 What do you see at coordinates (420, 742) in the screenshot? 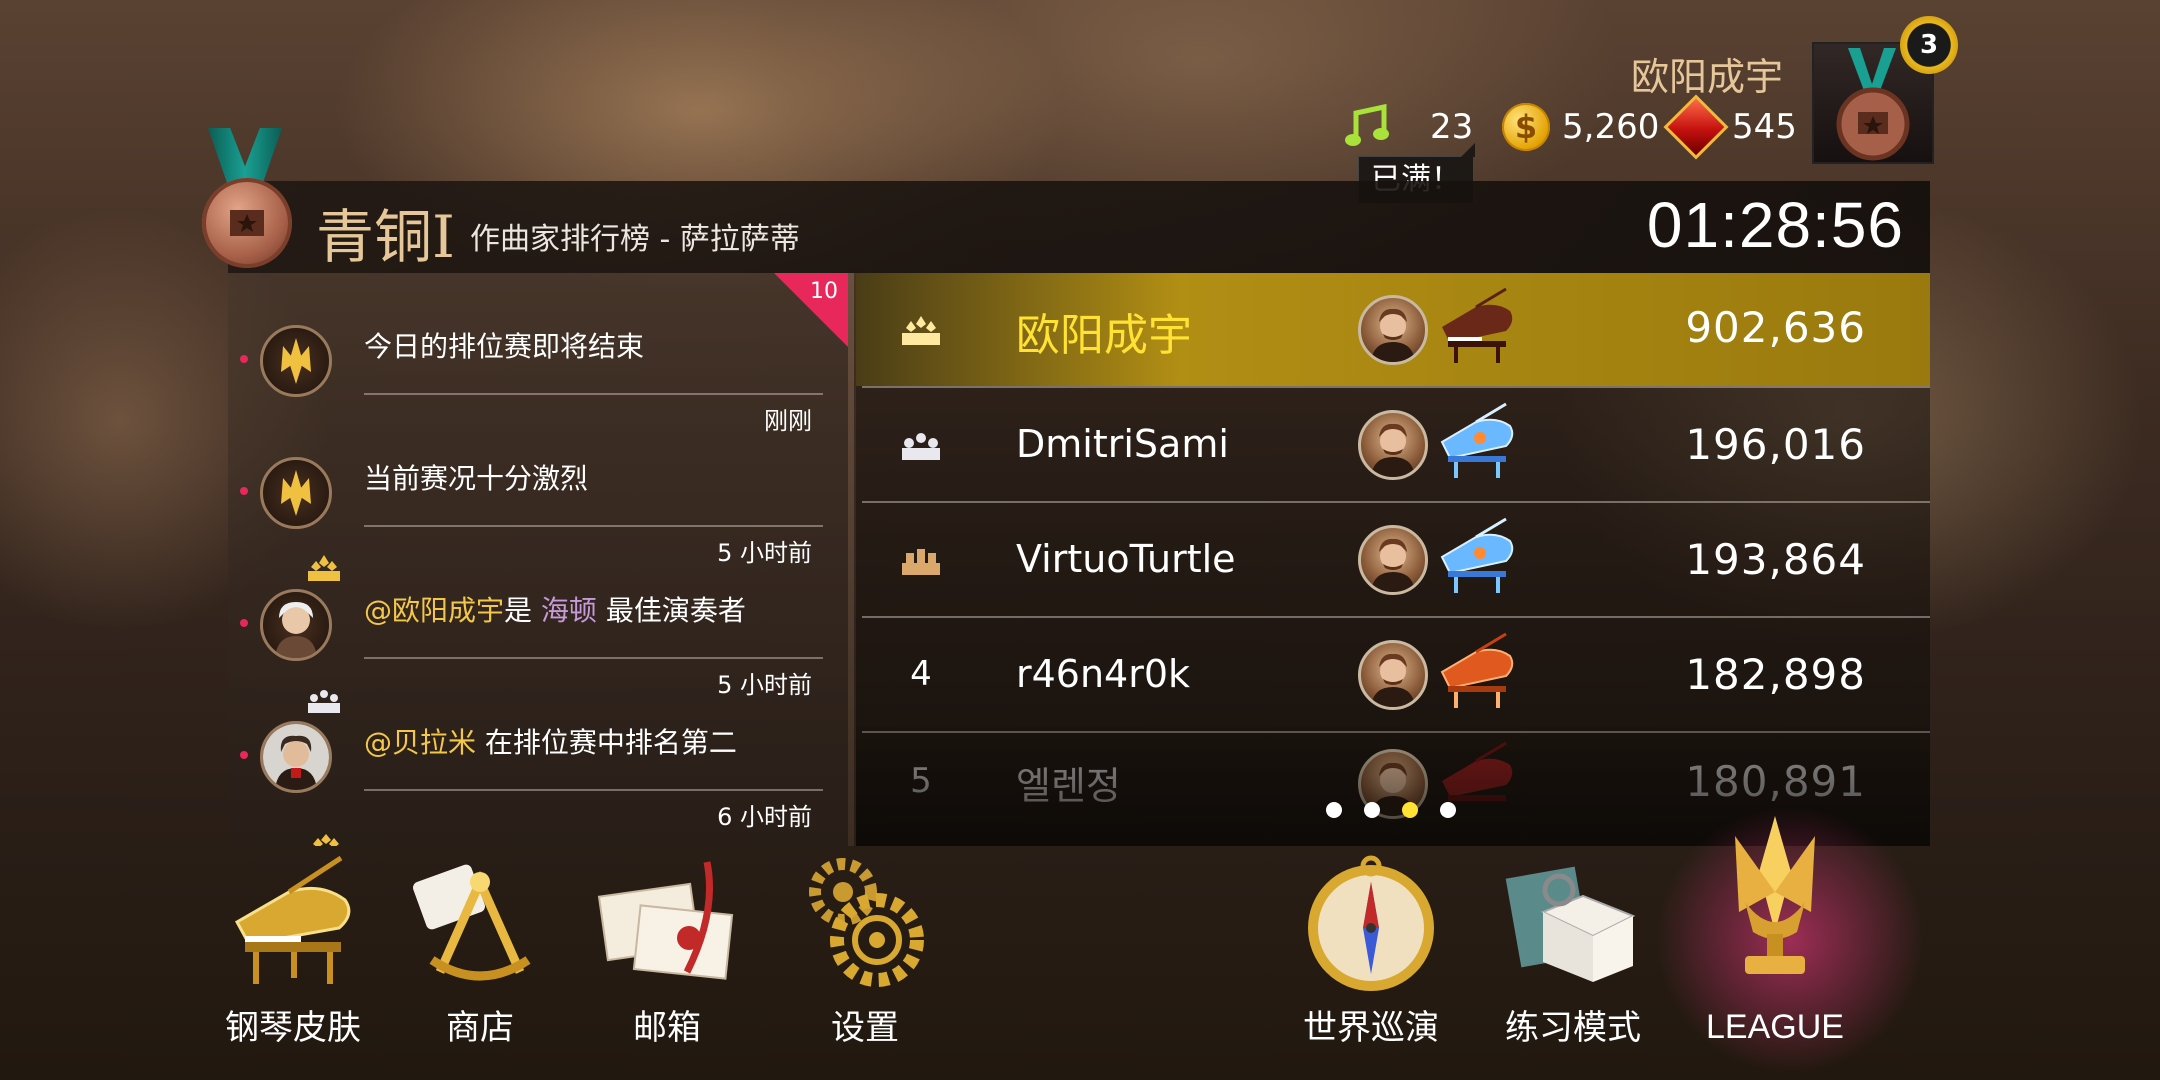
I see `user-mention: @贝拉米` at bounding box center [420, 742].